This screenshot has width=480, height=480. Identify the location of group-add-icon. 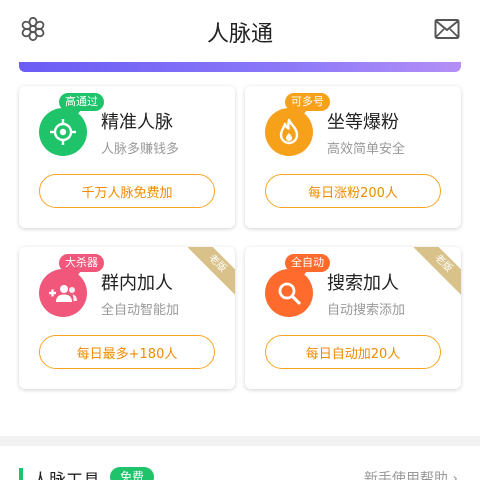
(63, 293).